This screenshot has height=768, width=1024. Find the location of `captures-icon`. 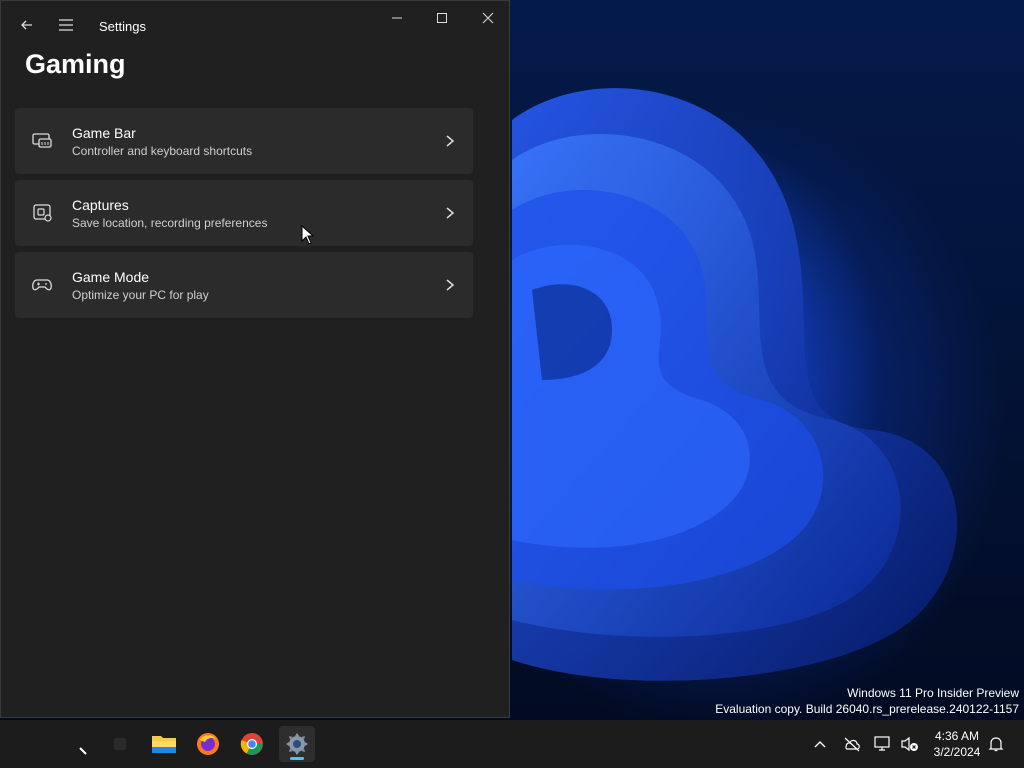

captures-icon is located at coordinates (42, 213).